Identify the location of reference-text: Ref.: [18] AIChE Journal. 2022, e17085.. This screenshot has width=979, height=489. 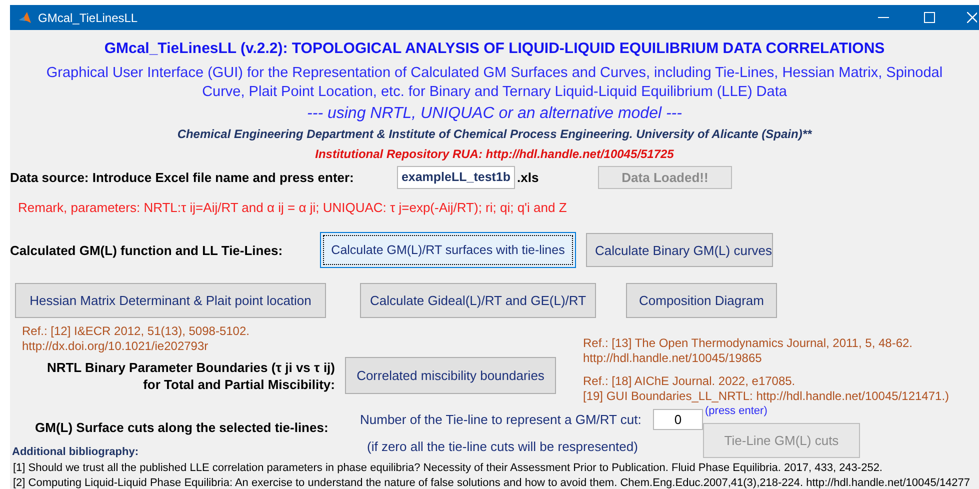
(689, 381).